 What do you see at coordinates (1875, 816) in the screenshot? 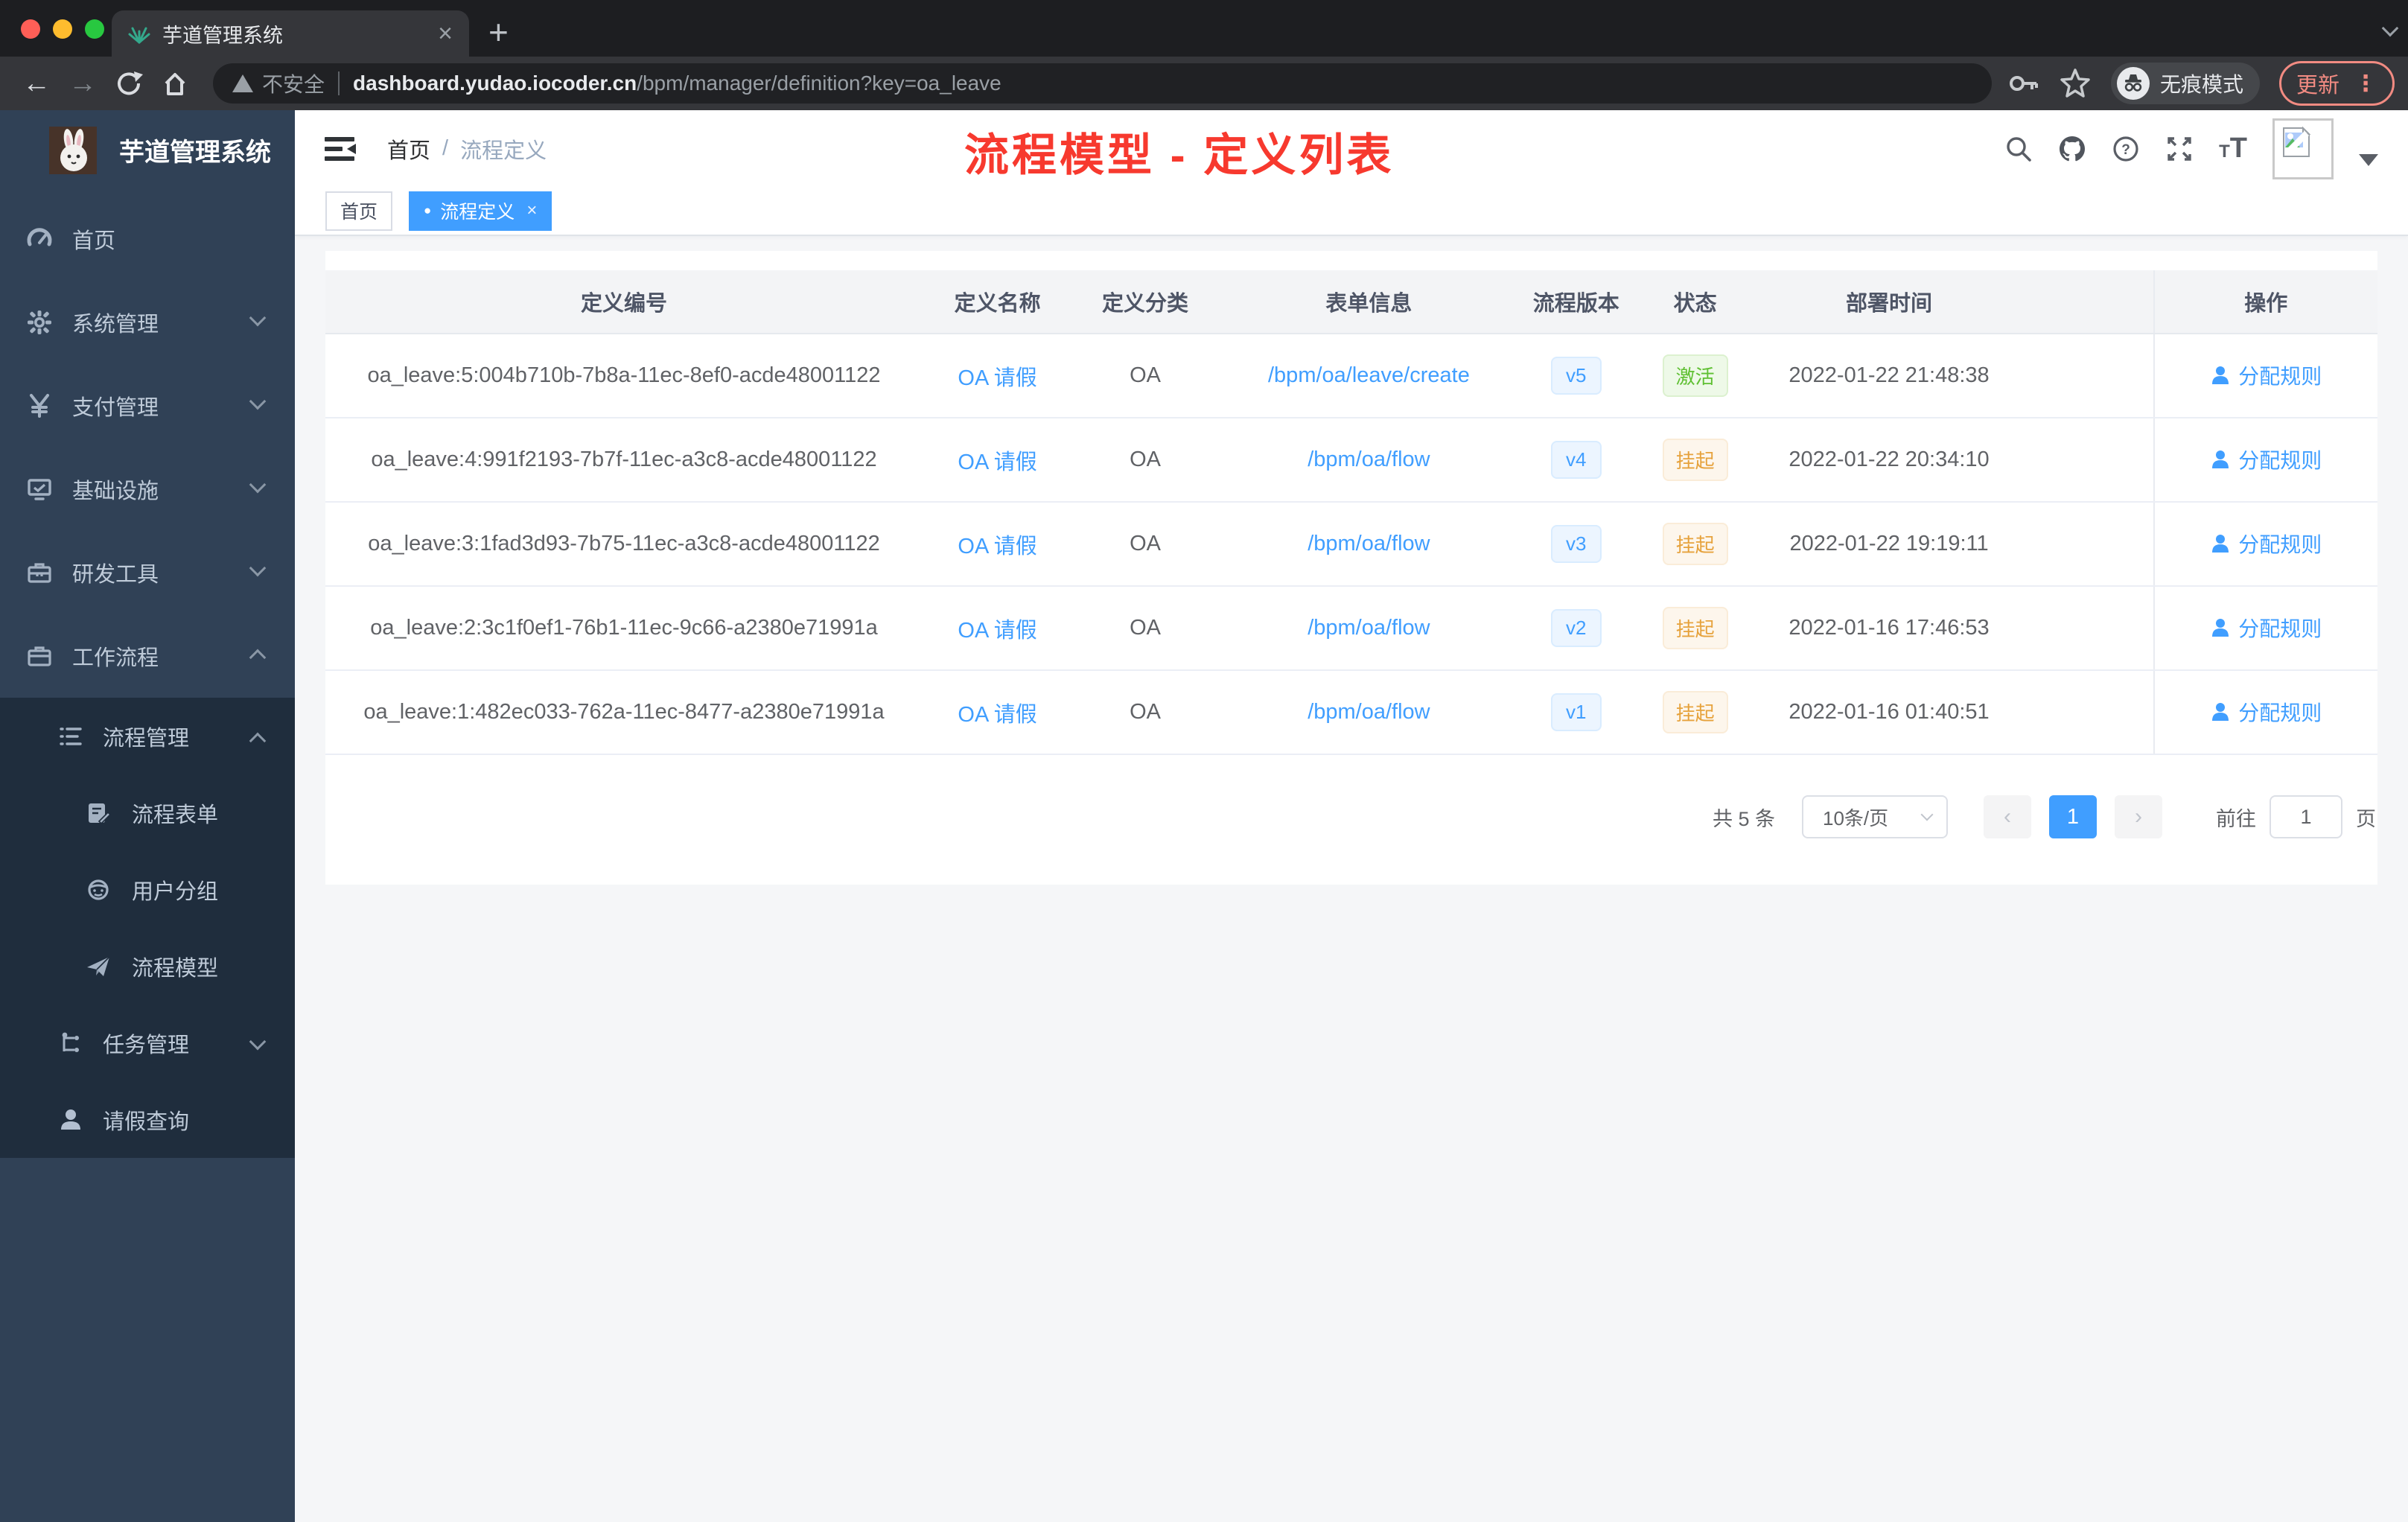
I see `page-size-select: 10条/页` at bounding box center [1875, 816].